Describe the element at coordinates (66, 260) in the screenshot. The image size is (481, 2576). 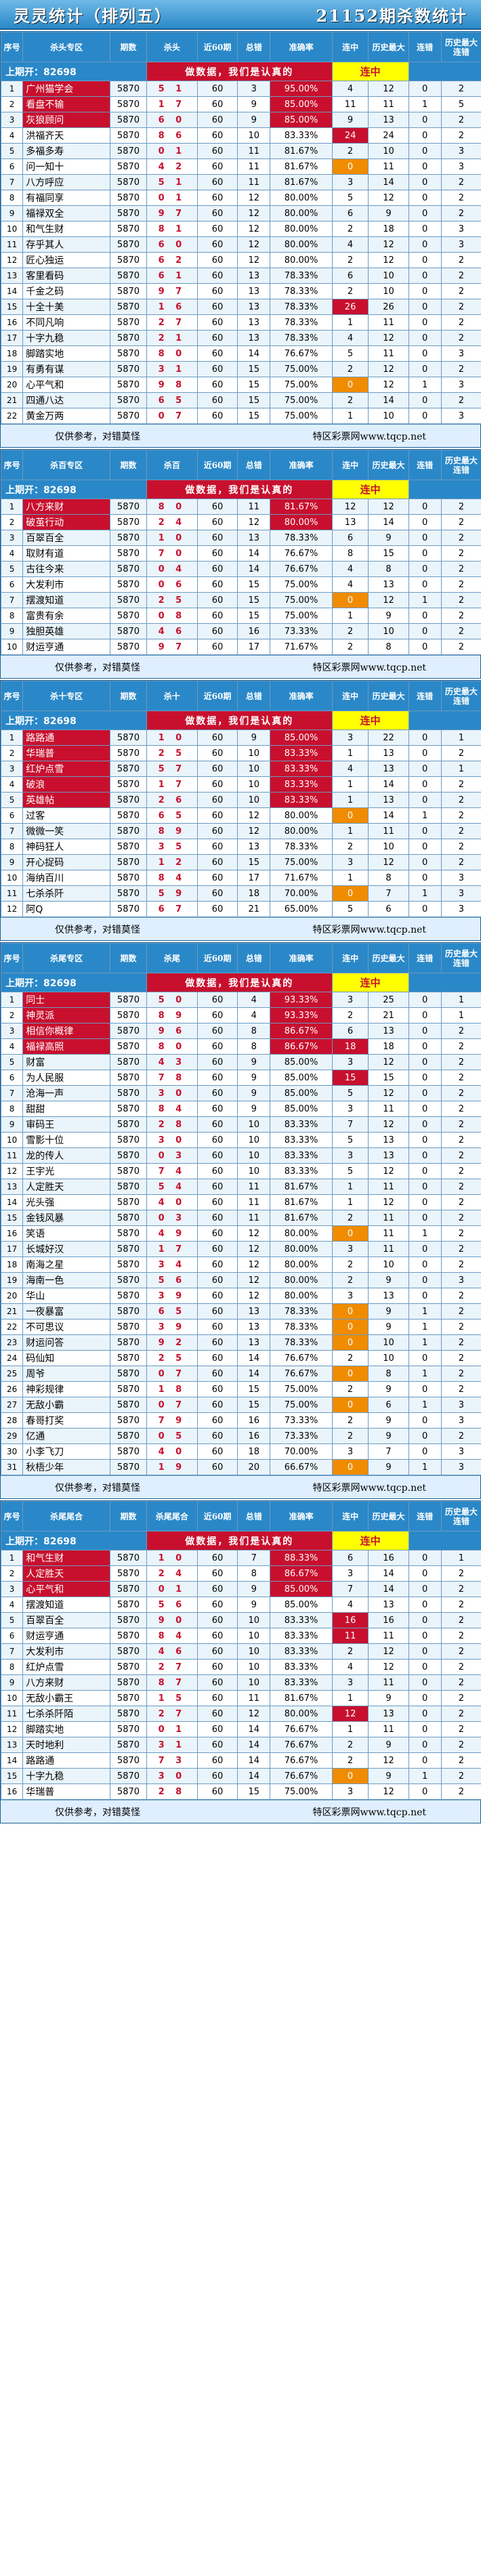
I see `expert-name: 匠心独运` at that location.